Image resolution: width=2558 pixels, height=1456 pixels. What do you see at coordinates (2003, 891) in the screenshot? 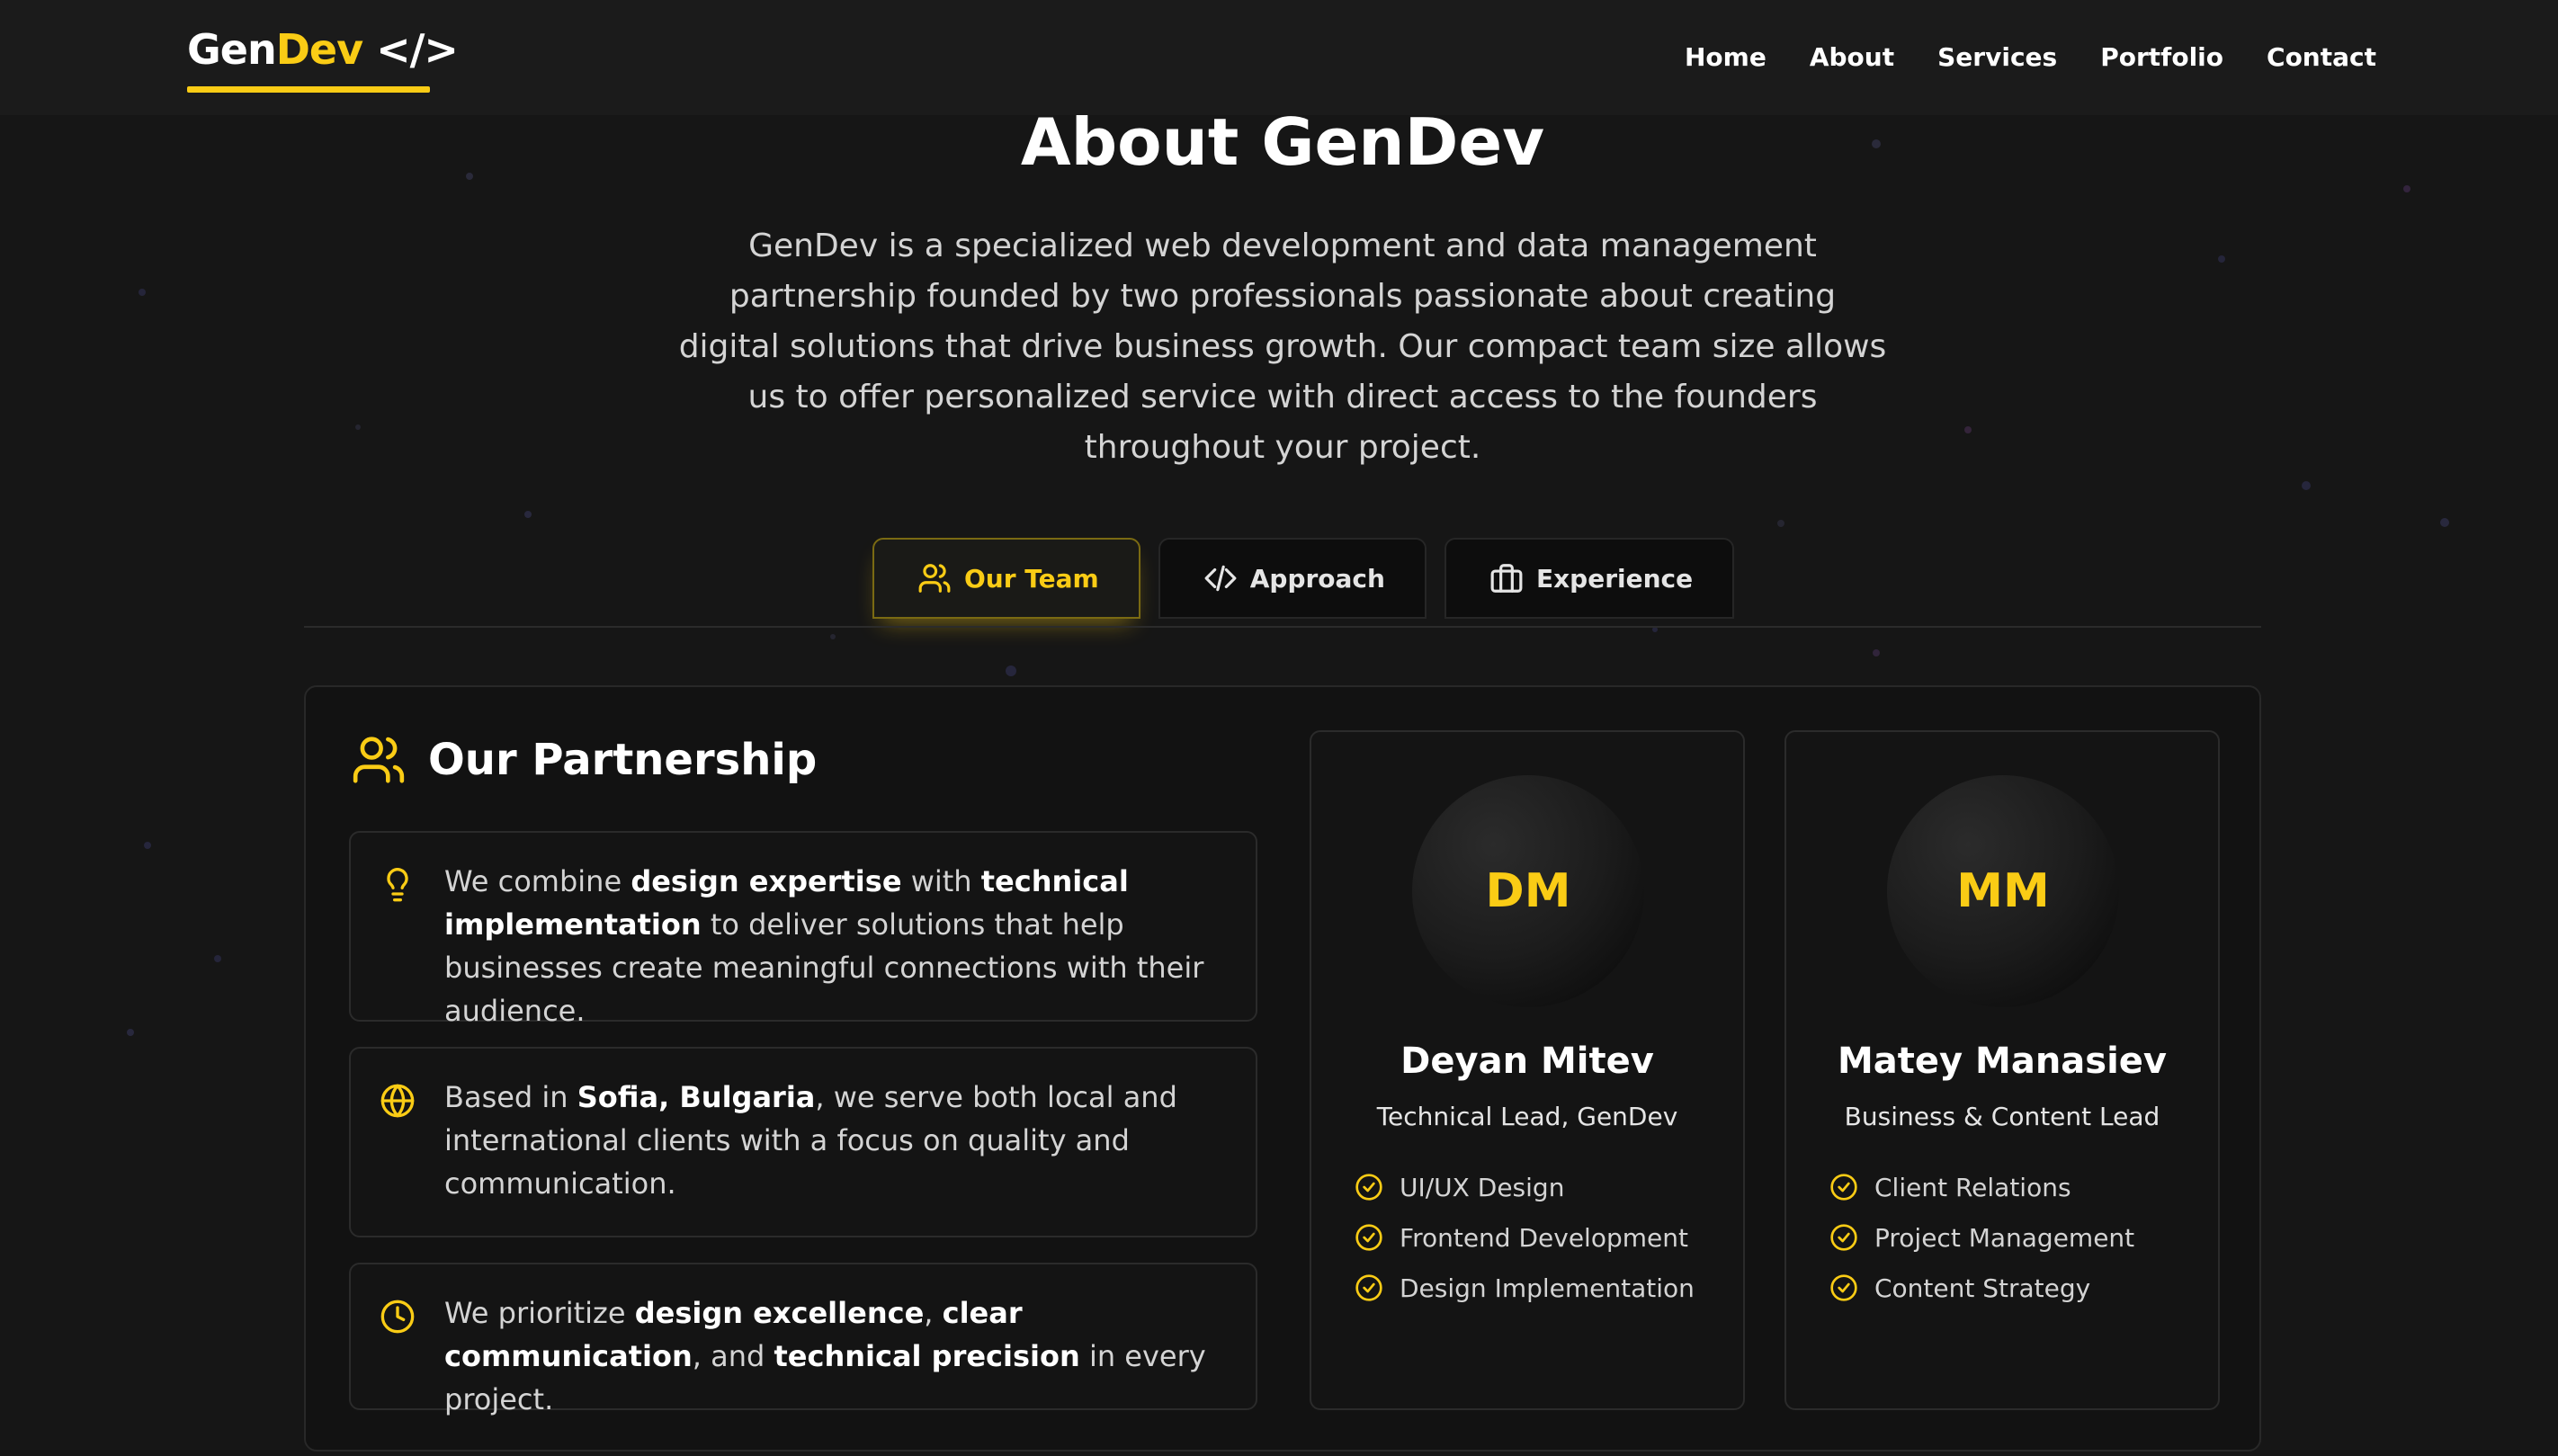
I see `avatar: MM` at bounding box center [2003, 891].